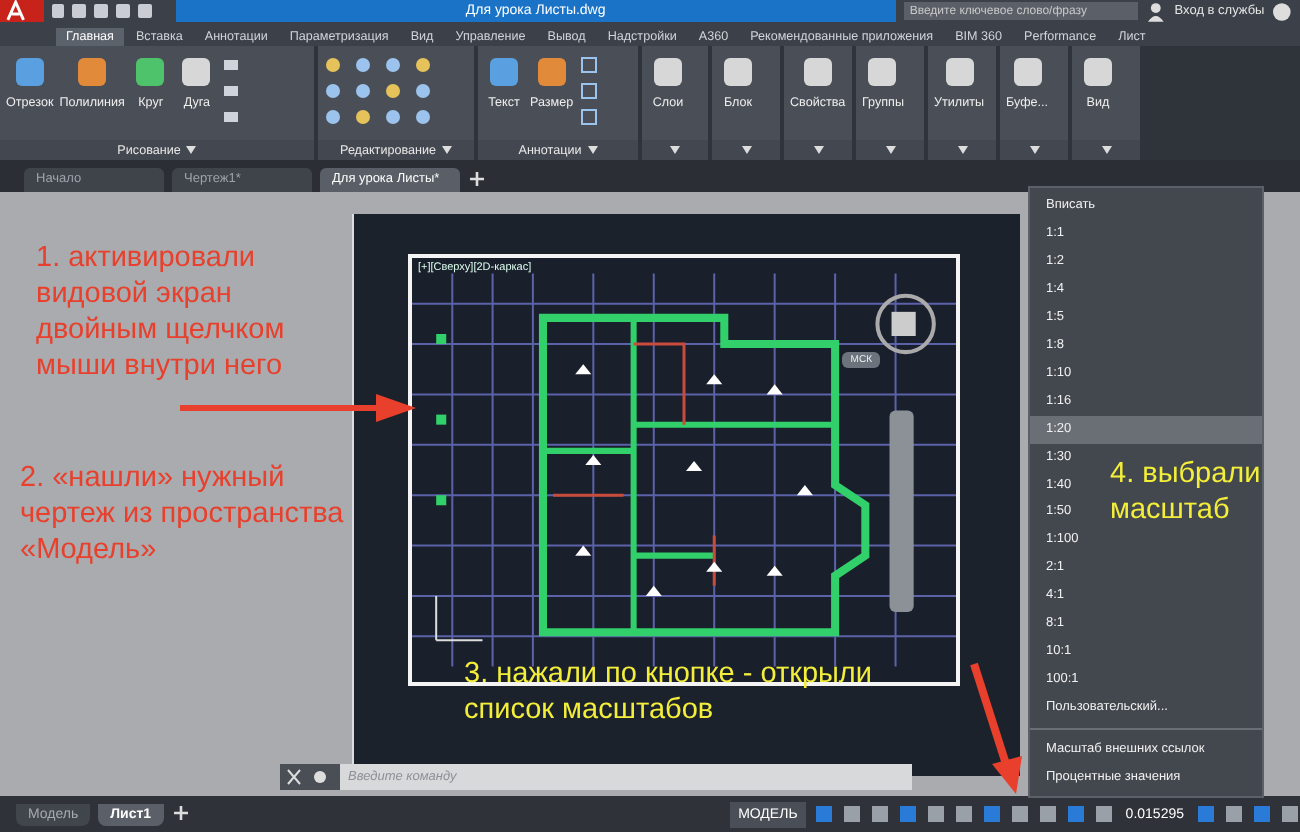 The image size is (1300, 832). Describe the element at coordinates (669, 692) in the screenshot. I see `annotation-text: 3. нажали по кнопке - открыли список масштабов` at that location.